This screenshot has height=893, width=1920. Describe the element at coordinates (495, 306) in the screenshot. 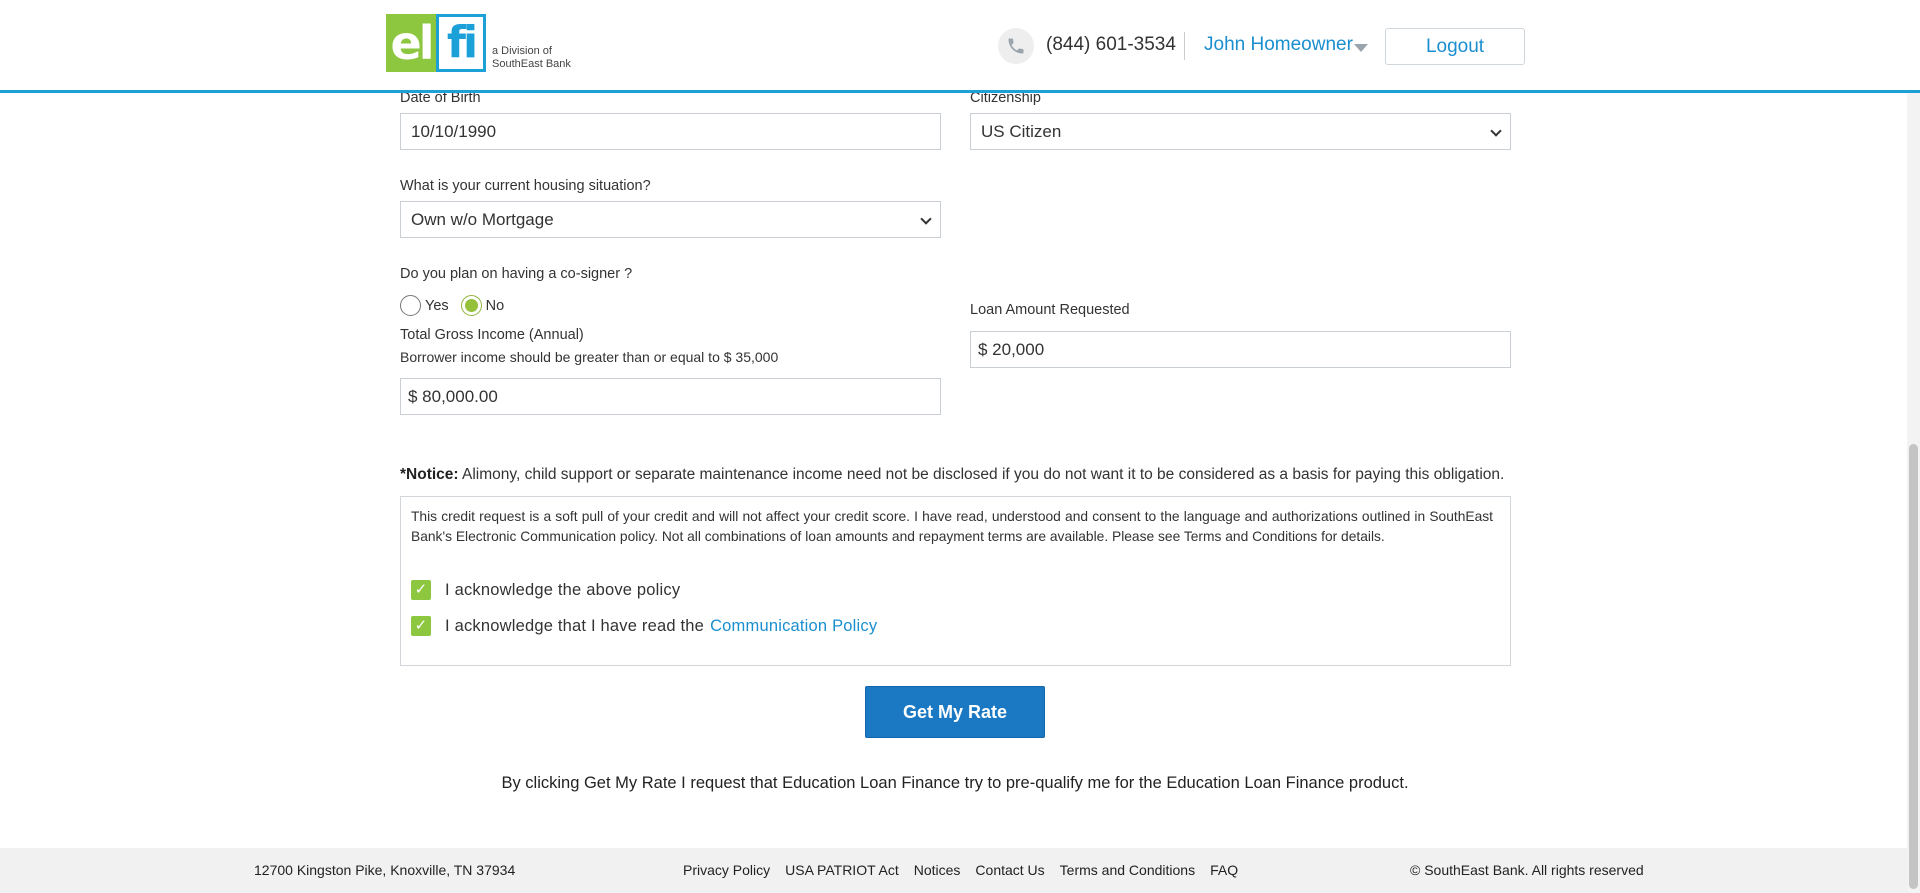

I see `cosigner-no-label: No` at that location.